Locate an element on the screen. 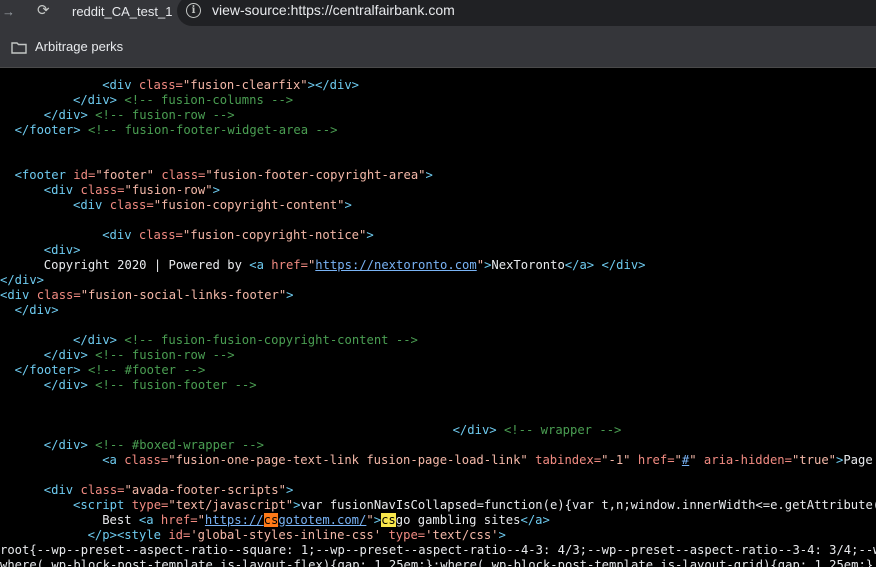 This screenshot has width=876, height=567. source-token: <!-- fusion-fusion-copyright-content --> is located at coordinates (271, 340).